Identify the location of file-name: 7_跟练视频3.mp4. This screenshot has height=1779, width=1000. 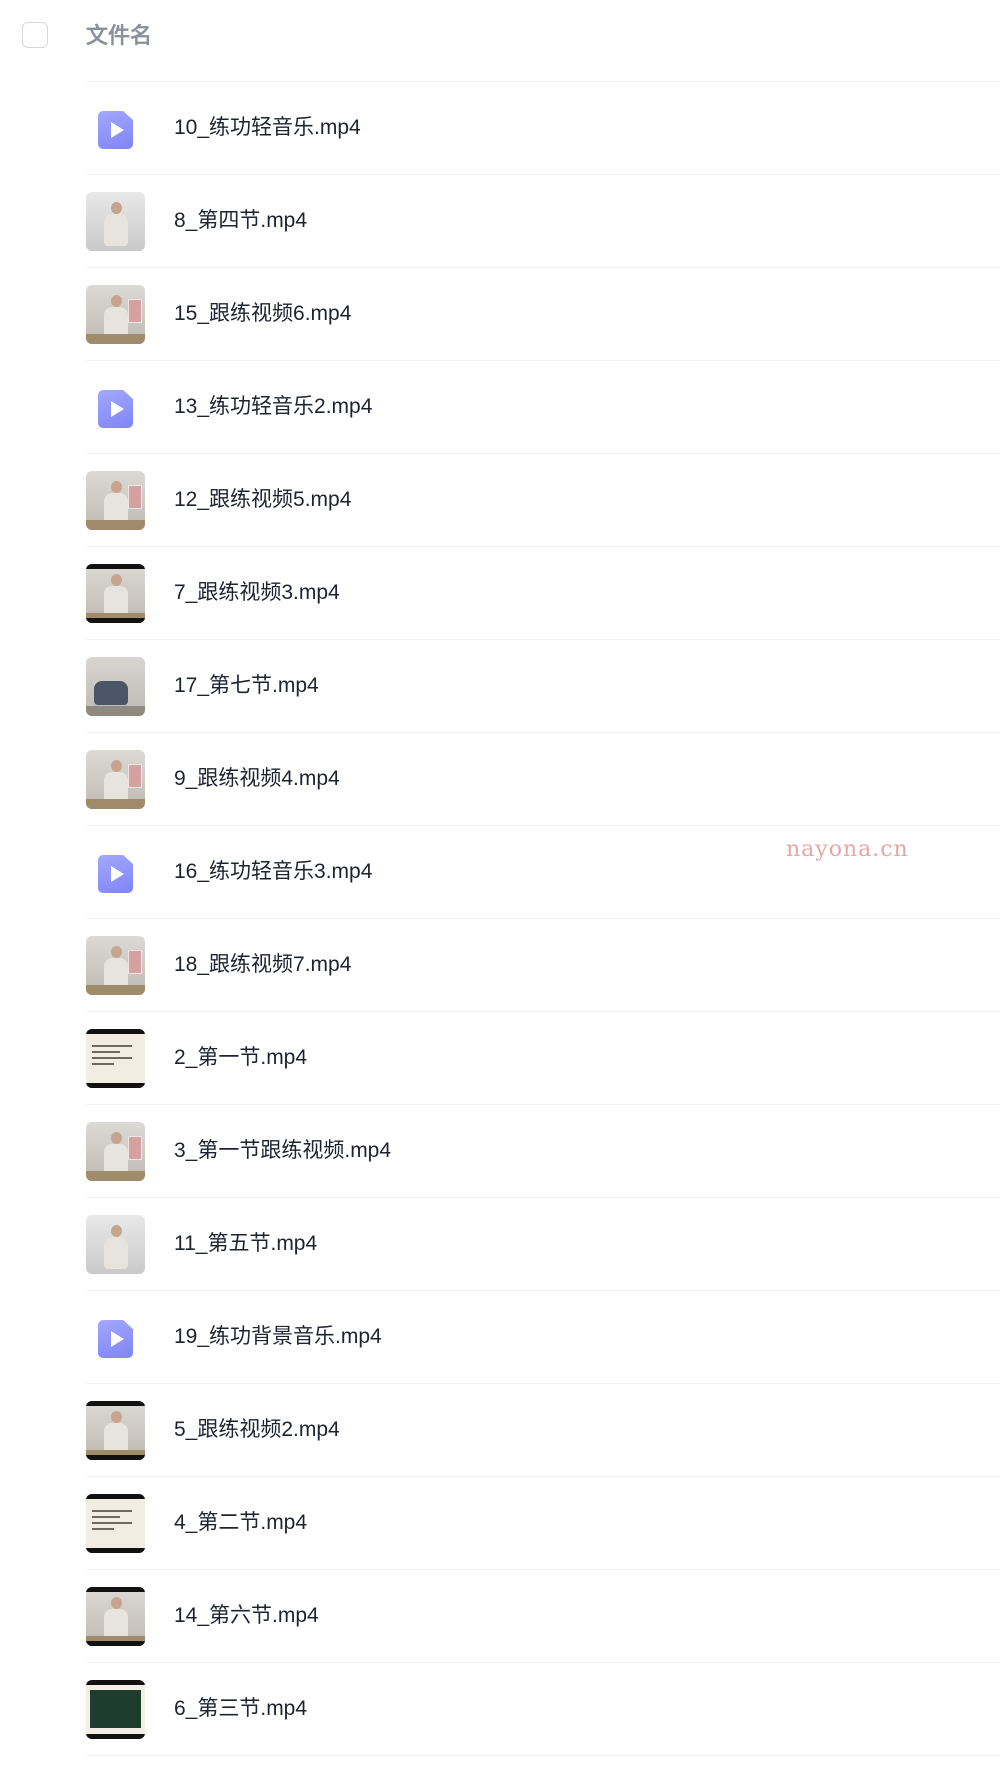
(257, 593).